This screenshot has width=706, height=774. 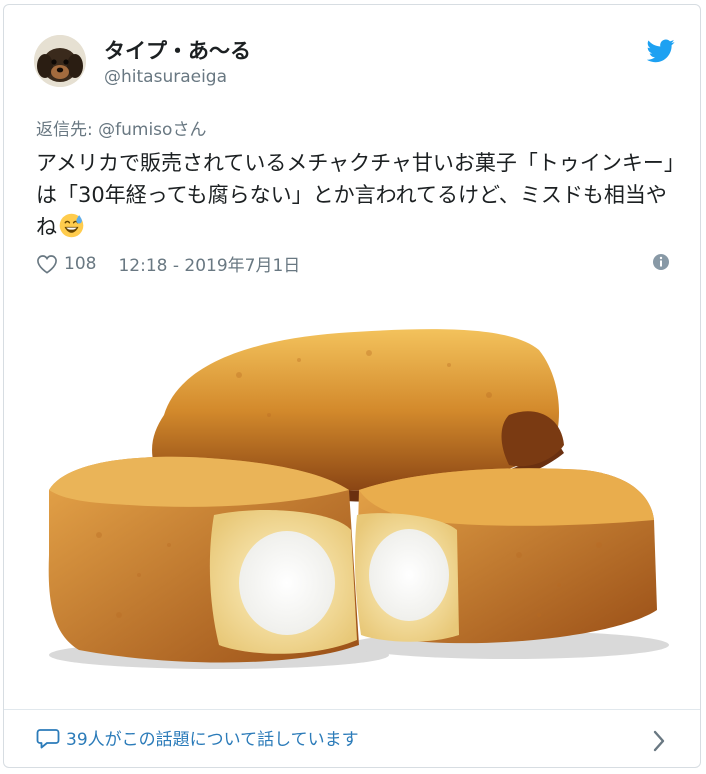 What do you see at coordinates (47, 264) in the screenshot?
I see `heart-icon` at bounding box center [47, 264].